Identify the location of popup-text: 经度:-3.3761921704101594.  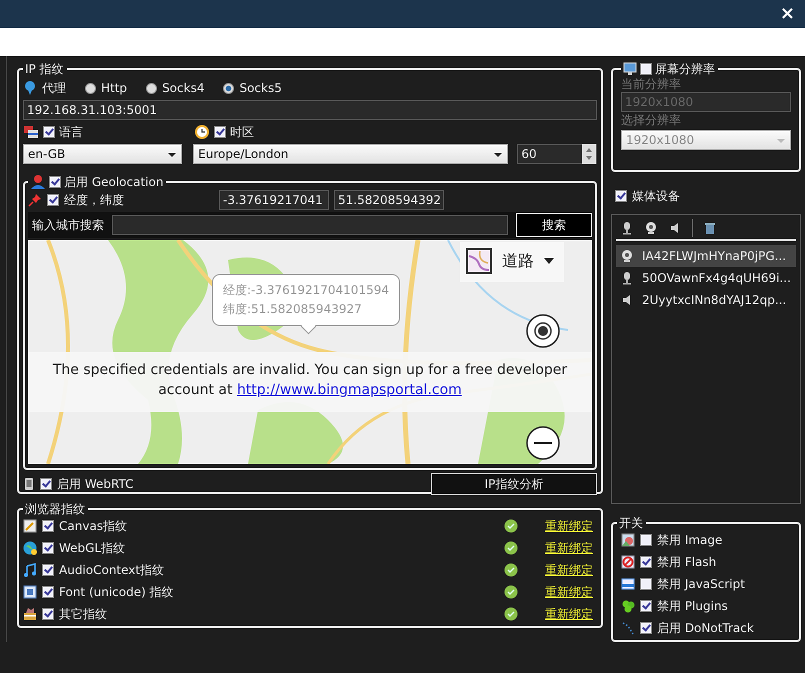
(306, 290).